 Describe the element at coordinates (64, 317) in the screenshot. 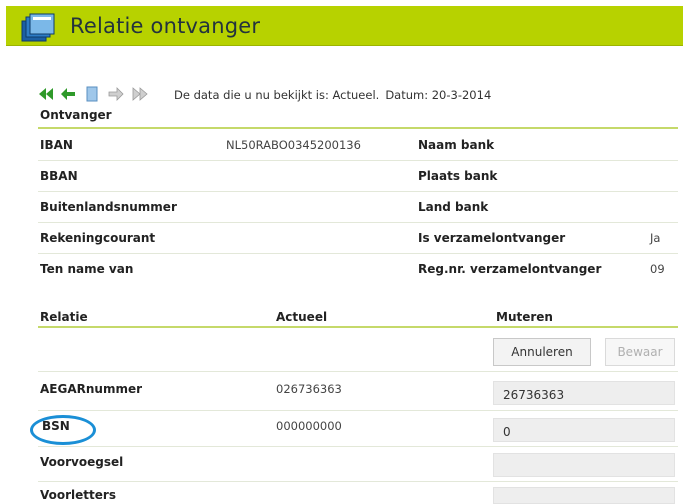

I see `column-relatie: Relatie` at that location.